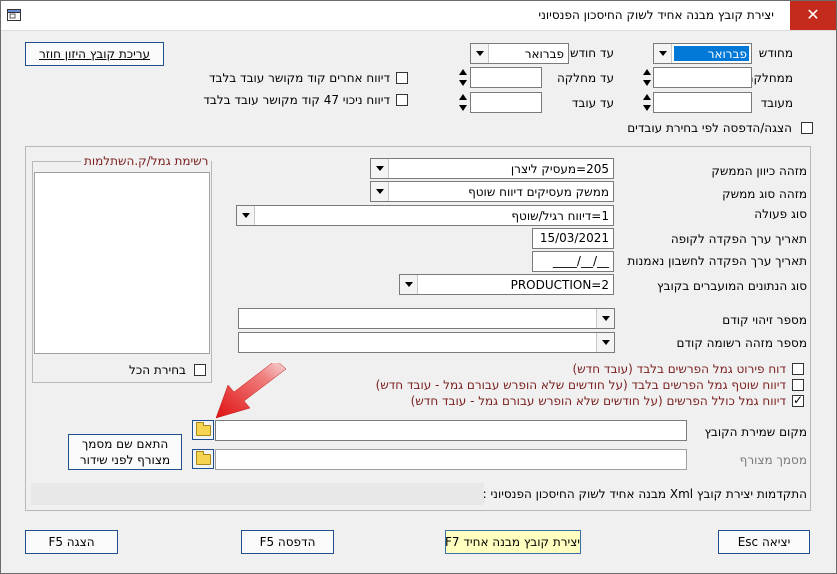 The height and width of the screenshot is (574, 837). What do you see at coordinates (738, 239) in the screenshot?
I see `deposit-value-date-label: תאריך ערך הפקדה לקופה` at bounding box center [738, 239].